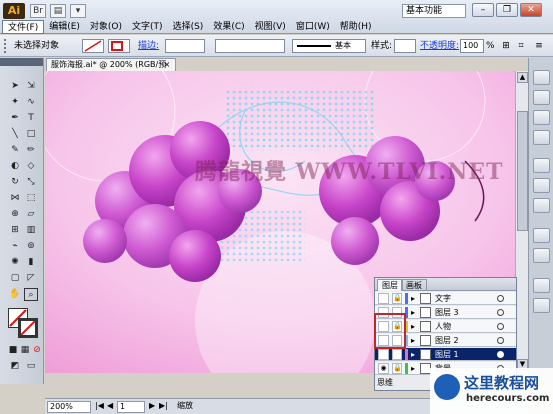 Image resolution: width=553 pixels, height=414 pixels. Describe the element at coordinates (23, 27) in the screenshot. I see `menu-file: 文件(F)` at that location.